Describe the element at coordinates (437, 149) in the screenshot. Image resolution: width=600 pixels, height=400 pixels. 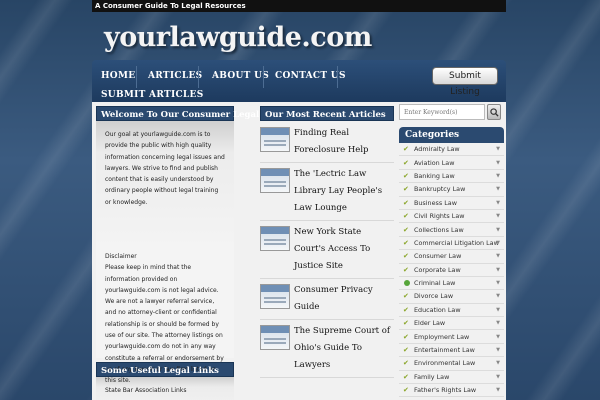
I see `category-label: Admiralty Law` at that location.